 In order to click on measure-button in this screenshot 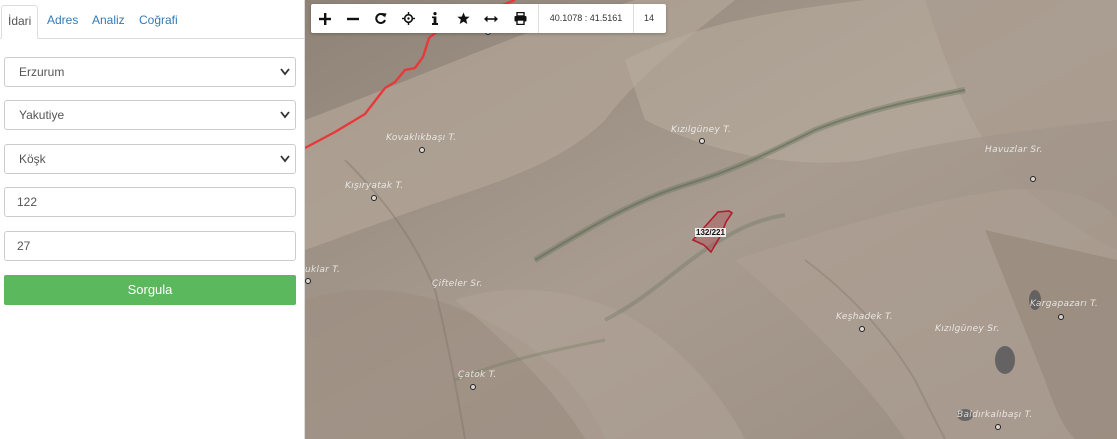, I will do `click(491, 18)`.